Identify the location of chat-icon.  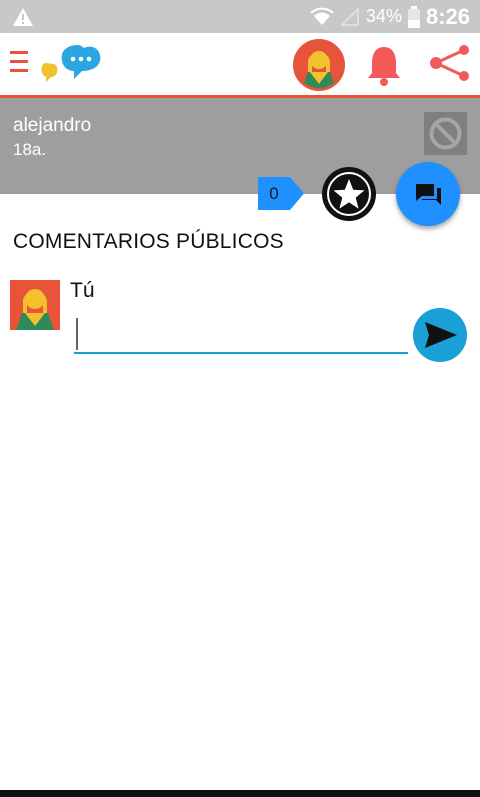
(428, 194).